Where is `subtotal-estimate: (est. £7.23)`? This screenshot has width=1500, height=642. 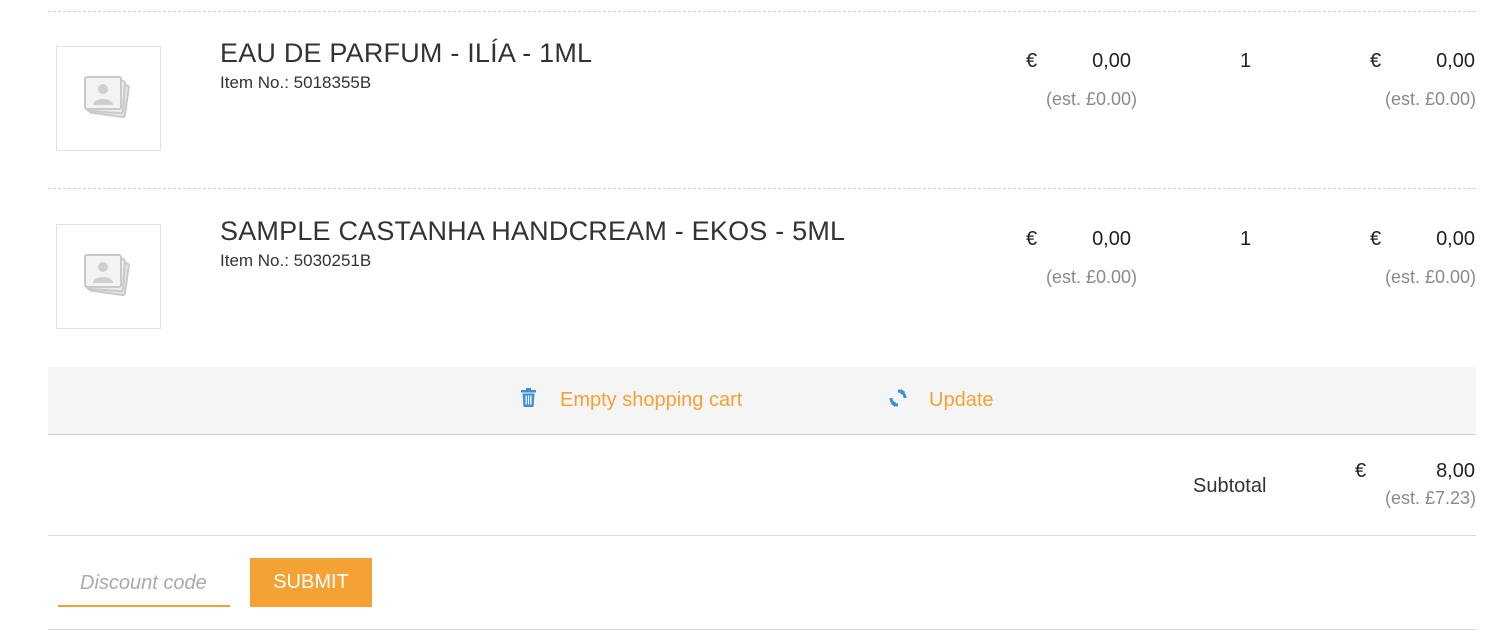 subtotal-estimate: (est. £7.23) is located at coordinates (1430, 498).